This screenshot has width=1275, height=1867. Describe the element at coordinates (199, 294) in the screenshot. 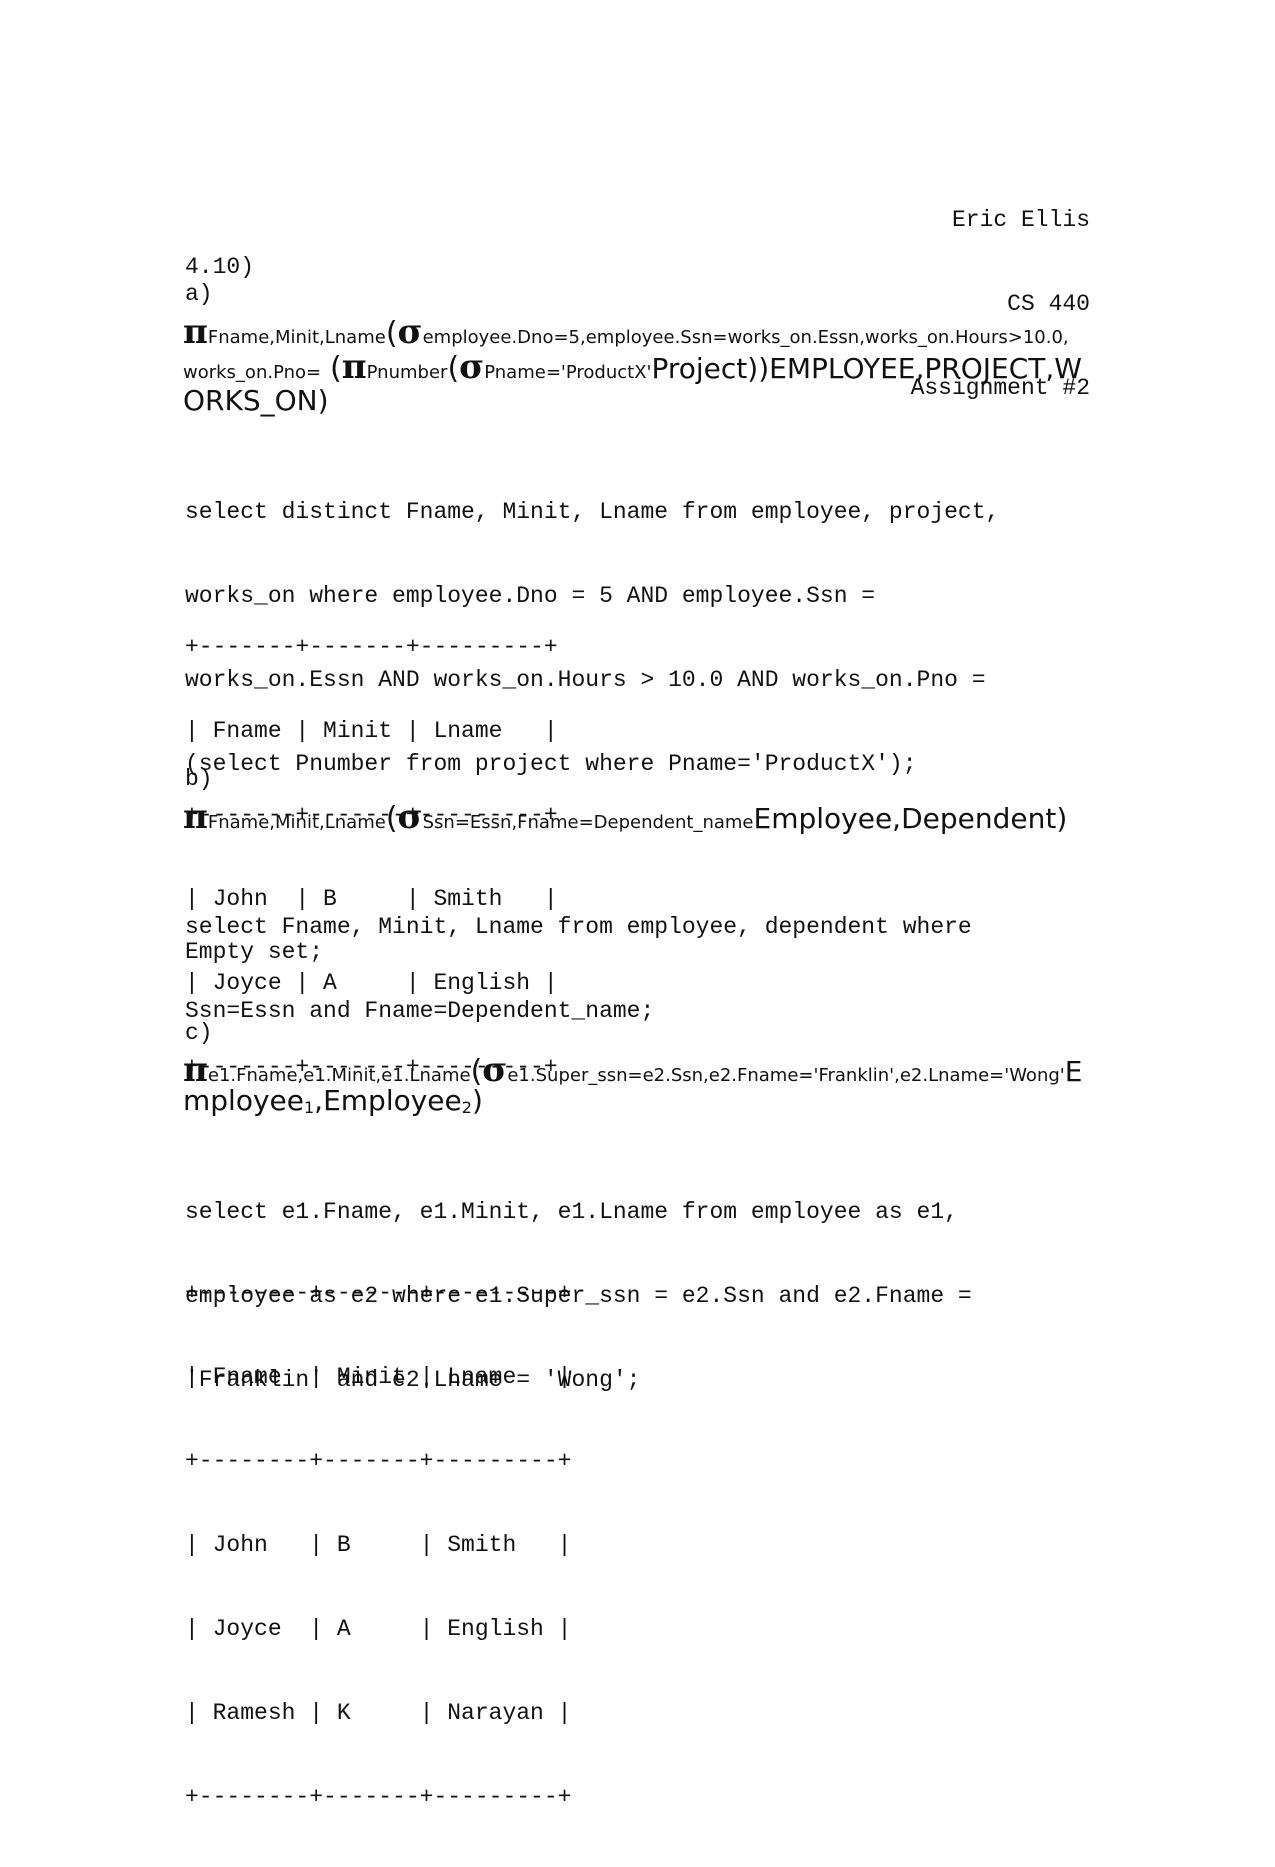

I see `part-a-label: a)` at that location.